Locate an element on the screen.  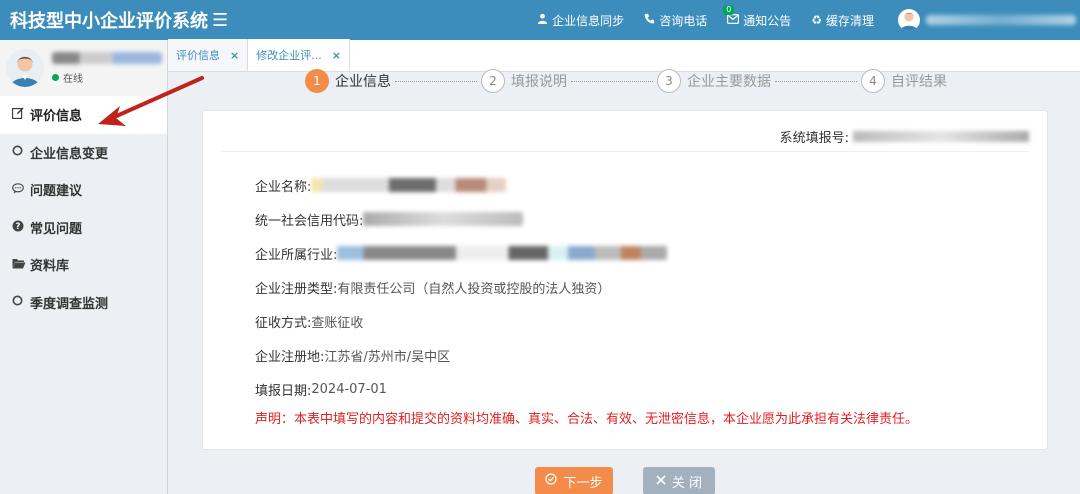
field-label: 企业名称: is located at coordinates (283, 187).